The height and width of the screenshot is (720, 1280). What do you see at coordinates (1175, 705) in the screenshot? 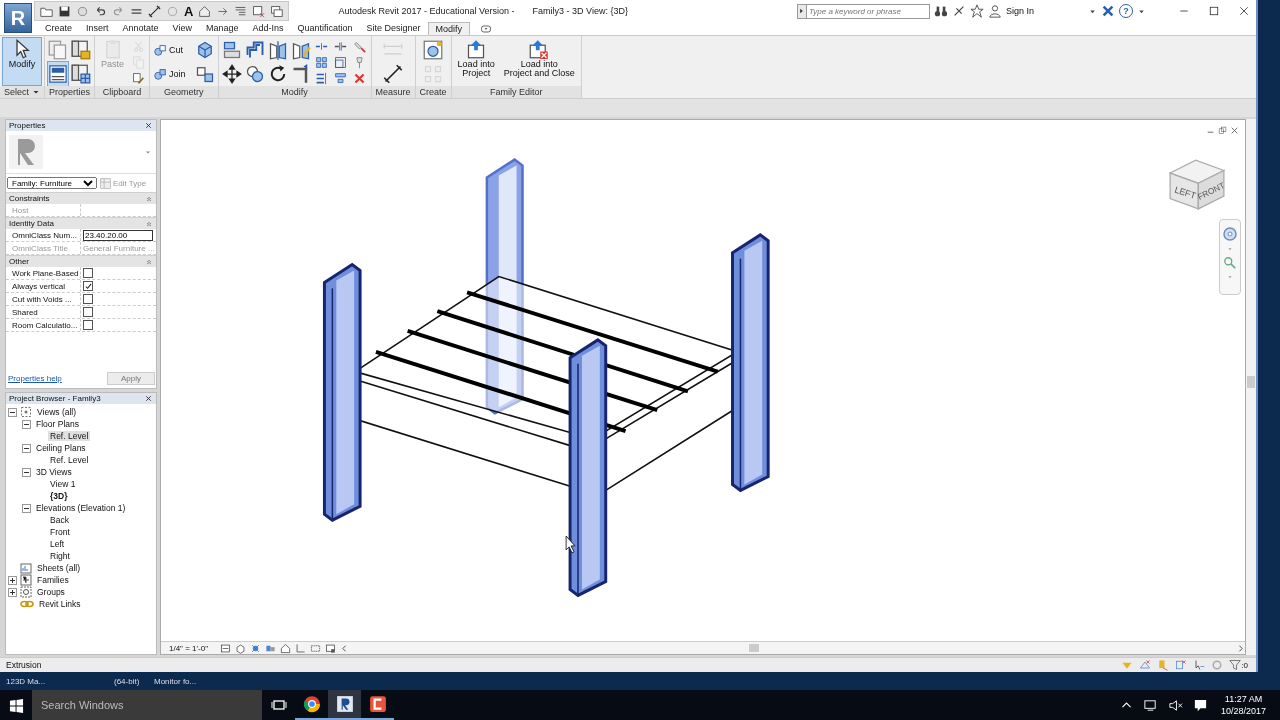
I see `speaker-muted-icon` at bounding box center [1175, 705].